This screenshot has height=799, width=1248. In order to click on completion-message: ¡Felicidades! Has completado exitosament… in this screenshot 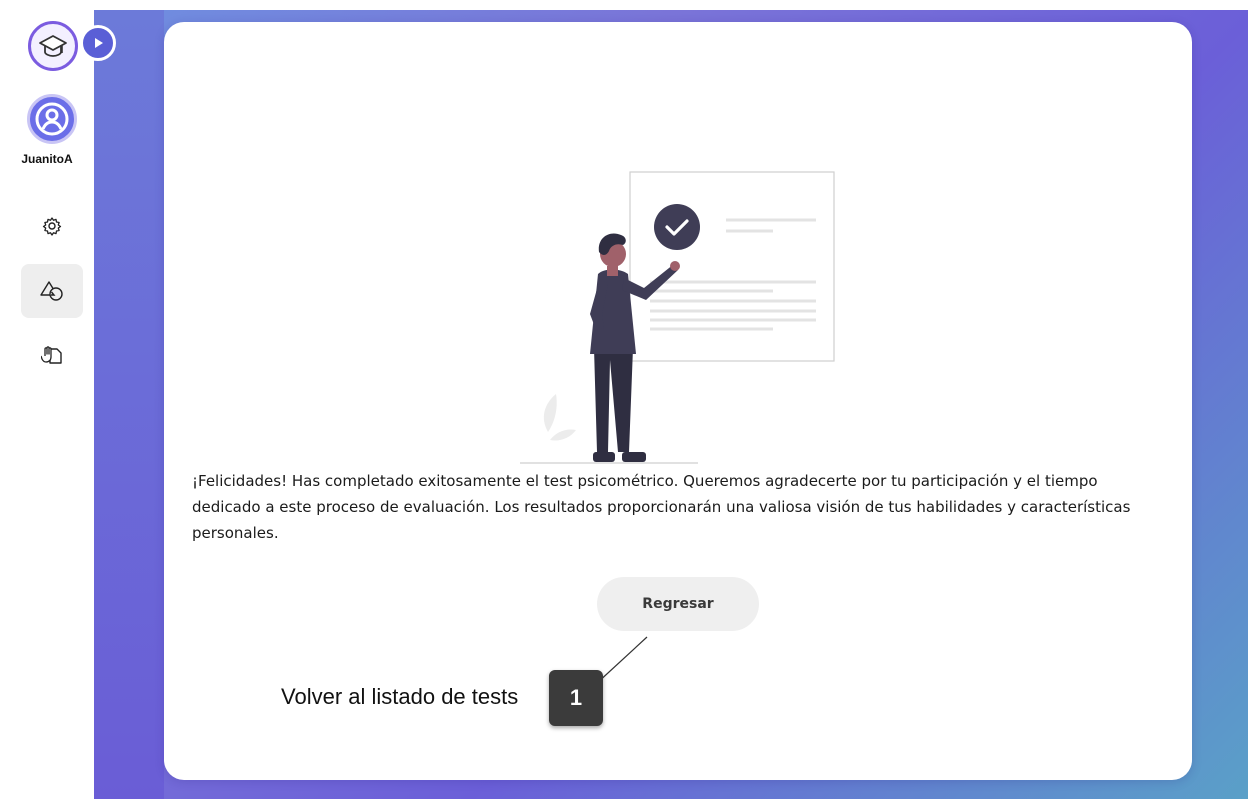, I will do `click(661, 507)`.